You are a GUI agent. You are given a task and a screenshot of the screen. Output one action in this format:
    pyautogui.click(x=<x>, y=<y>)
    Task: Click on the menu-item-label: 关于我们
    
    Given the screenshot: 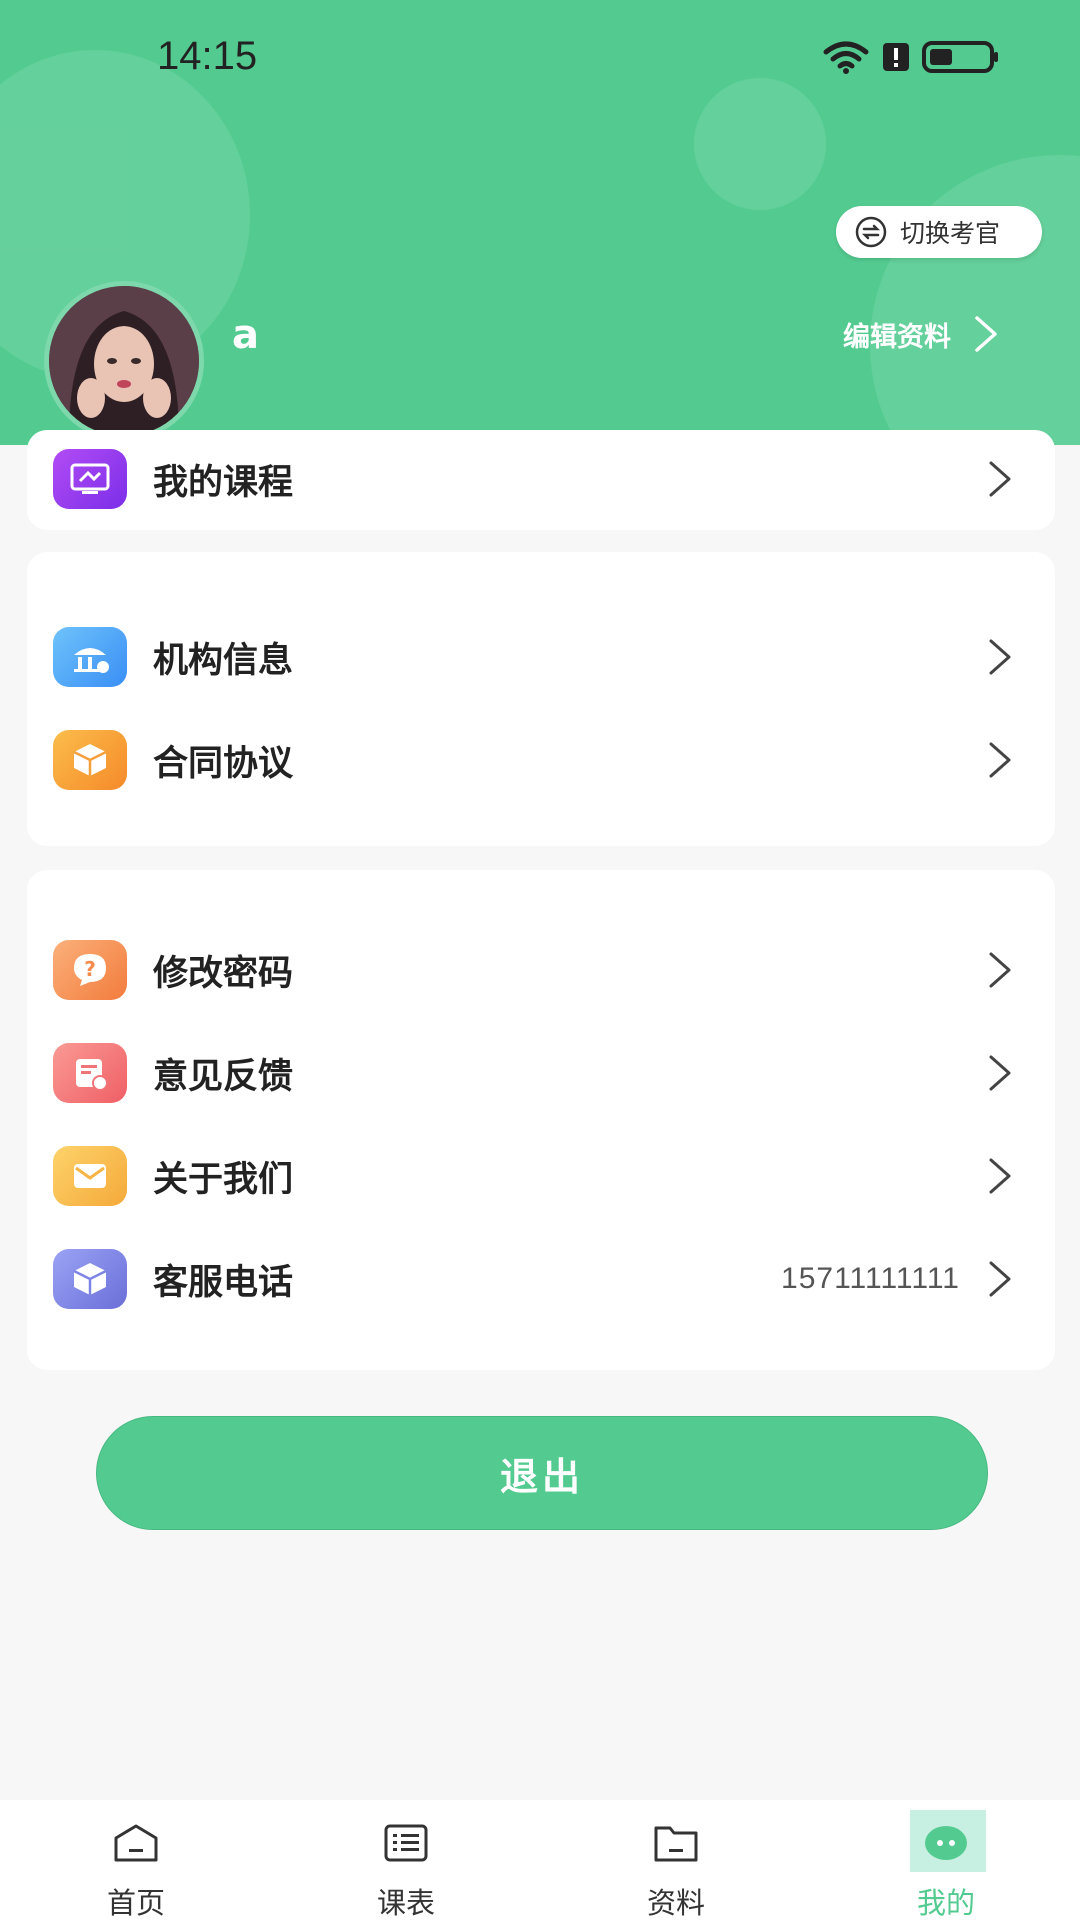 What is the action you would take?
    pyautogui.click(x=223, y=1179)
    